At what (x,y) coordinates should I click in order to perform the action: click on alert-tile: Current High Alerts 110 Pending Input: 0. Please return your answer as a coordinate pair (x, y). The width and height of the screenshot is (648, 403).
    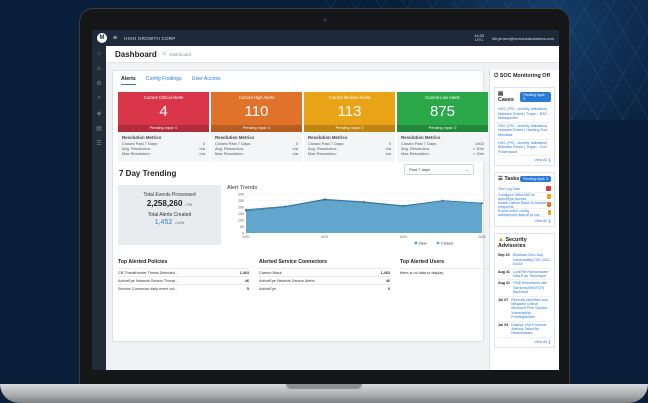
    Looking at the image, I should click on (256, 112).